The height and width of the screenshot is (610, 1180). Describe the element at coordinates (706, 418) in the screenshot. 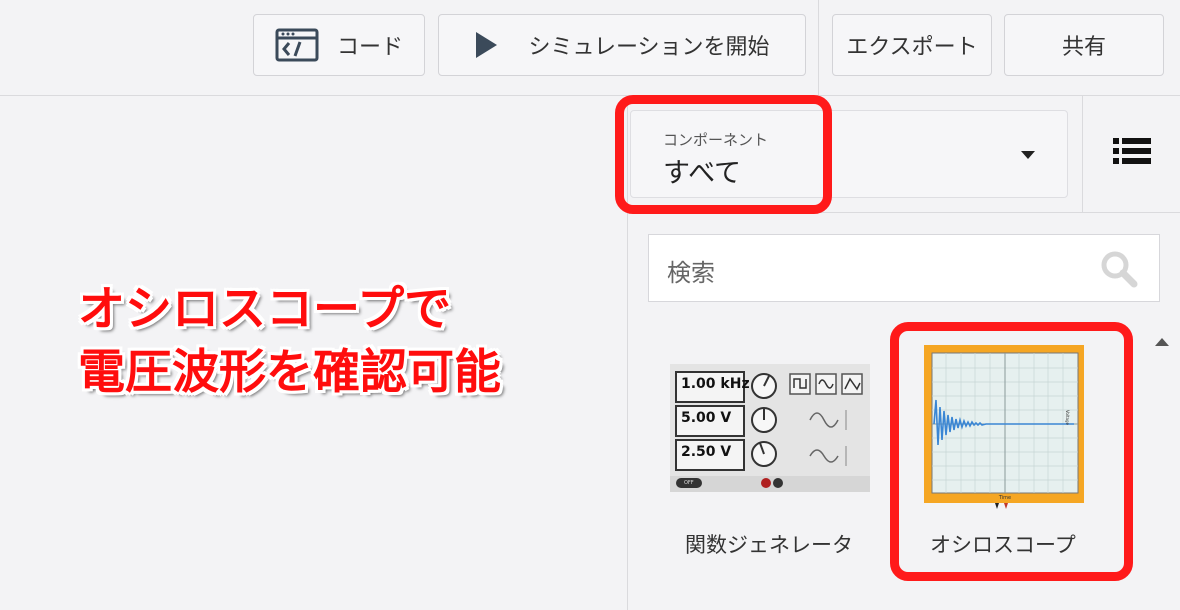

I see `amplitude-display: 5.00 V` at that location.